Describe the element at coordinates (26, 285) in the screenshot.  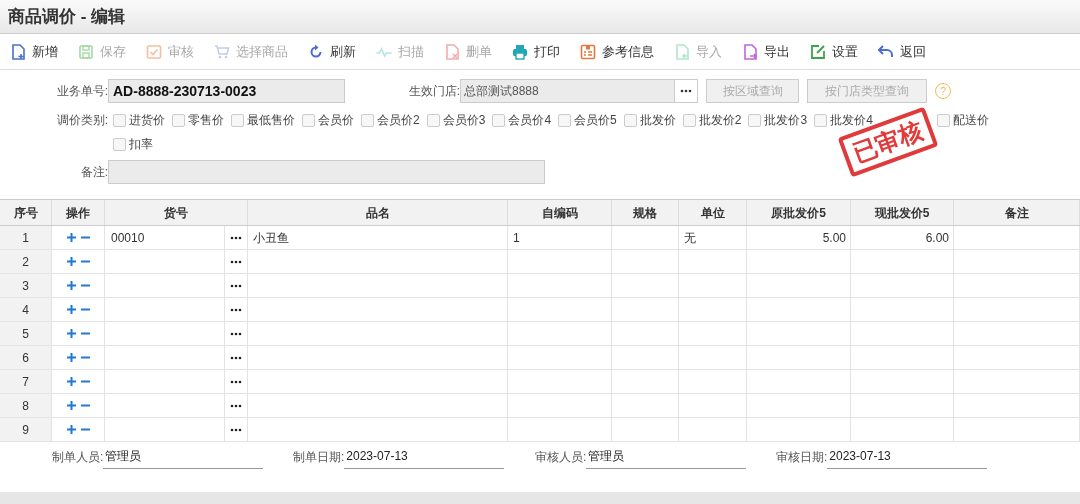
I see `table-cell: 3` at that location.